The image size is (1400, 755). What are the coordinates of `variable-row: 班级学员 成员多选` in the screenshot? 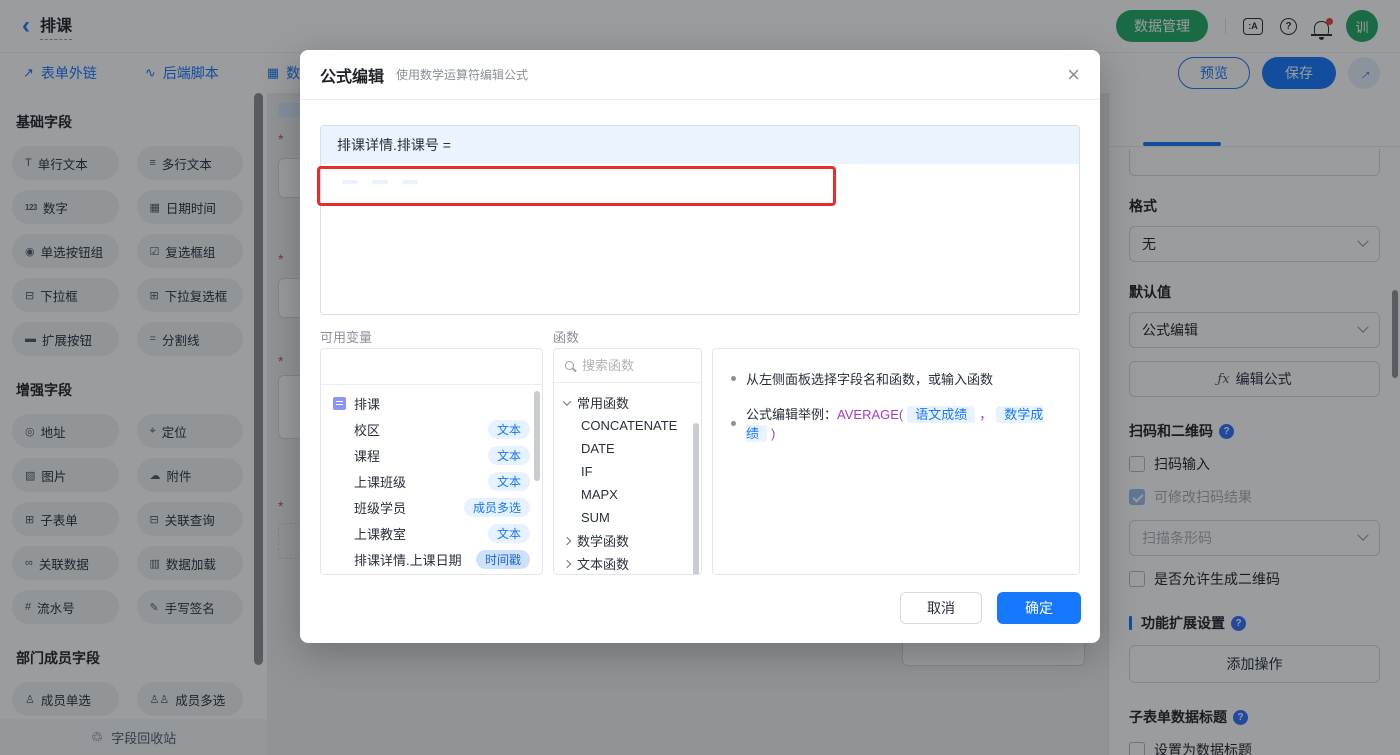 It's located at (431, 507).